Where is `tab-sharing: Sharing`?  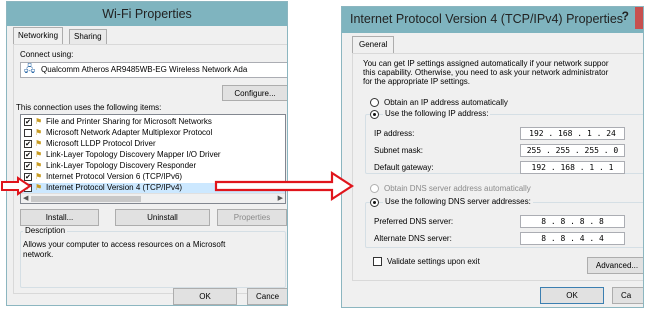 tab-sharing: Sharing is located at coordinates (88, 36).